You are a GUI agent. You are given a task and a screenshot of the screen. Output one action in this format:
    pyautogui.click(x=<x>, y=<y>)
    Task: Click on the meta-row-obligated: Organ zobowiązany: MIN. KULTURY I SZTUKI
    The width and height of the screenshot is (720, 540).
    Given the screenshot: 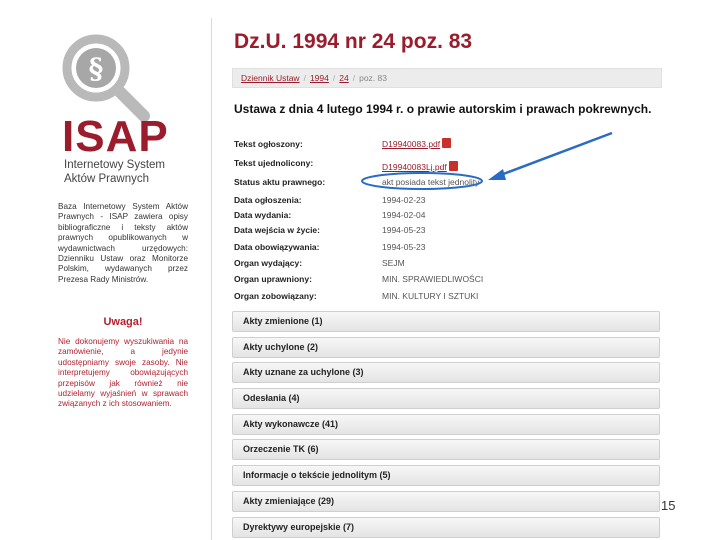 What is the action you would take?
    pyautogui.click(x=449, y=296)
    